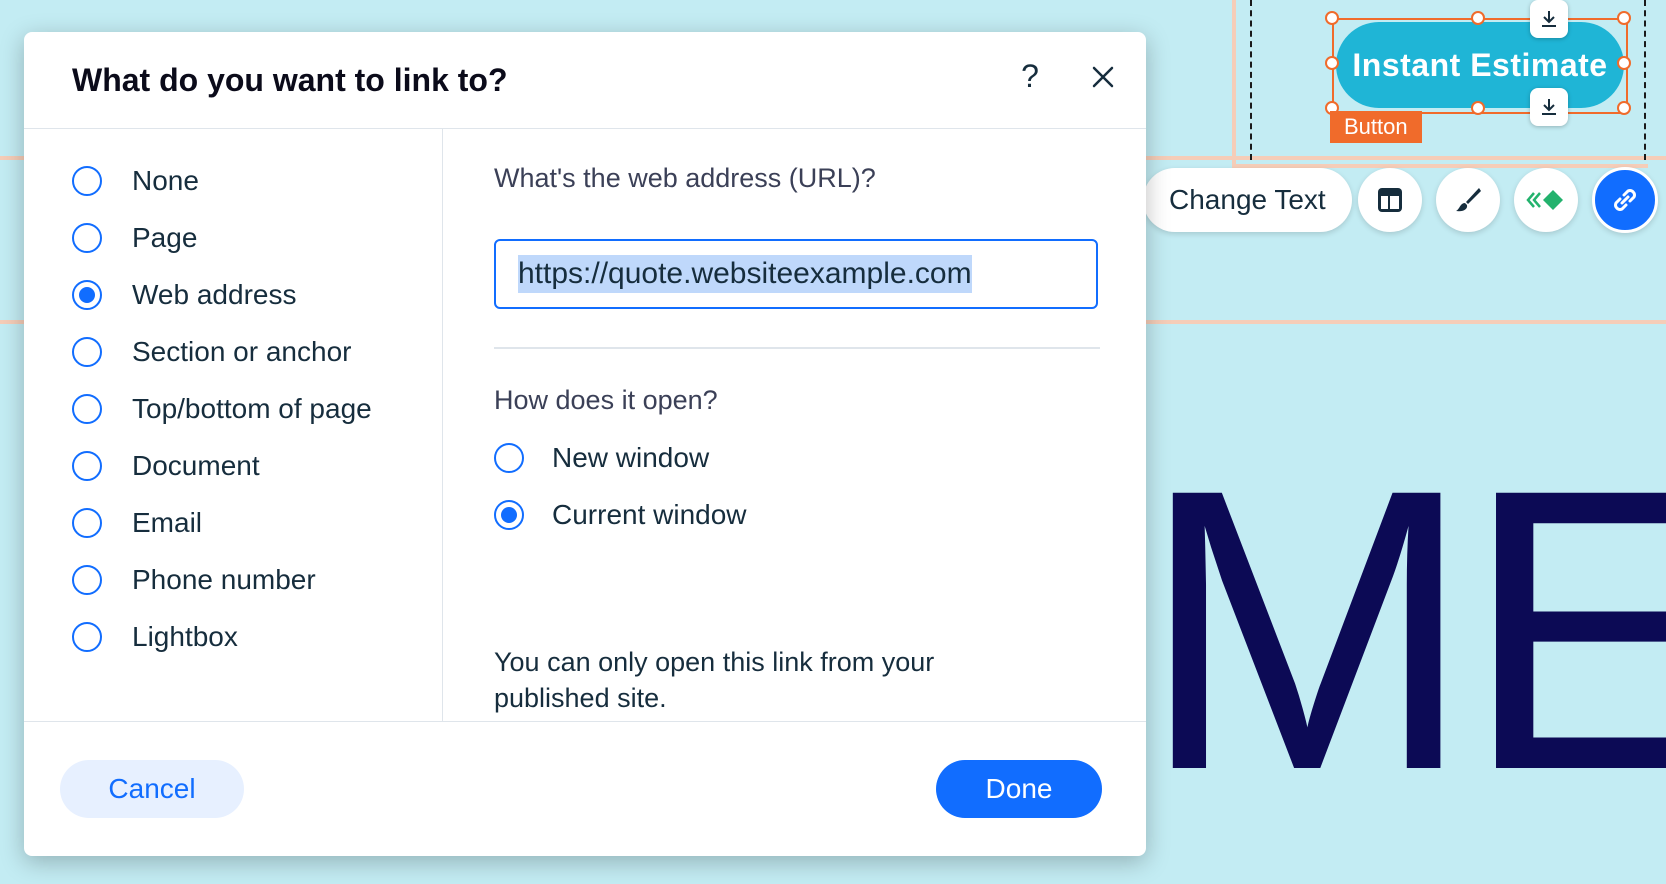  What do you see at coordinates (196, 465) in the screenshot?
I see `link-option-label: Document` at bounding box center [196, 465].